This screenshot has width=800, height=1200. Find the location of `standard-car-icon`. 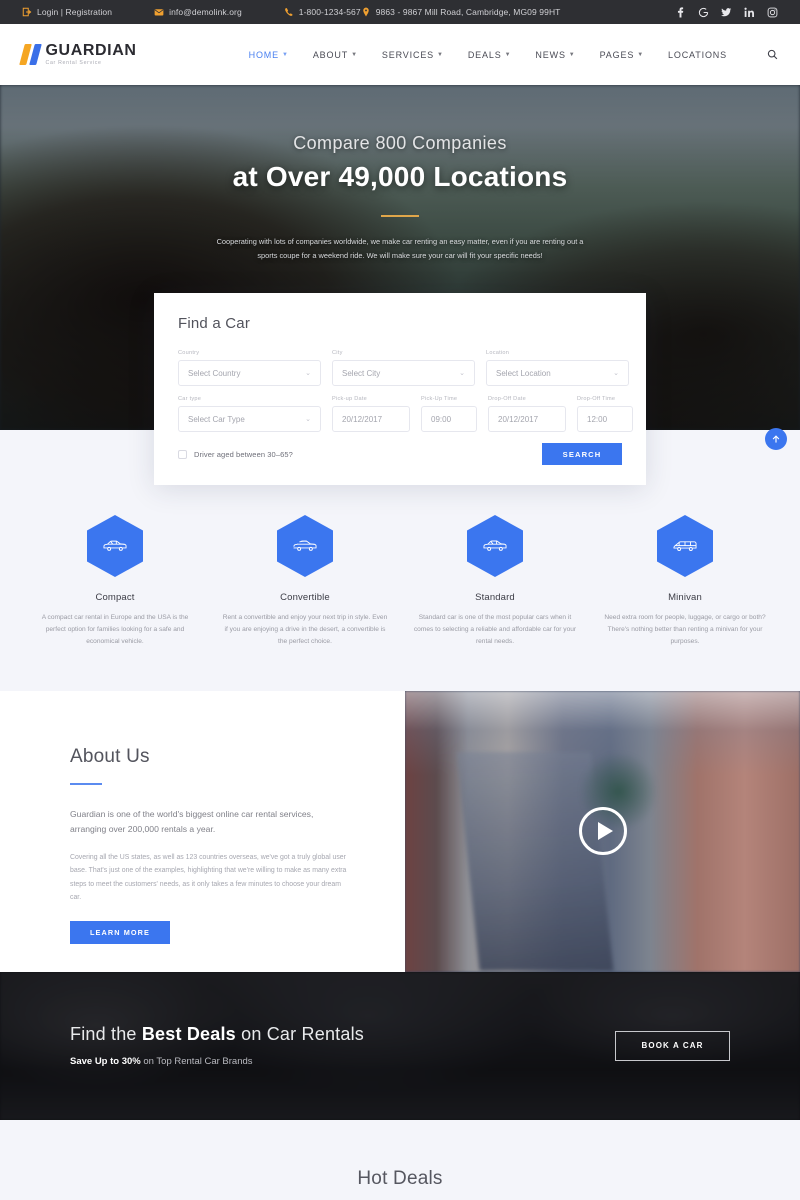

standard-car-icon is located at coordinates (495, 546).